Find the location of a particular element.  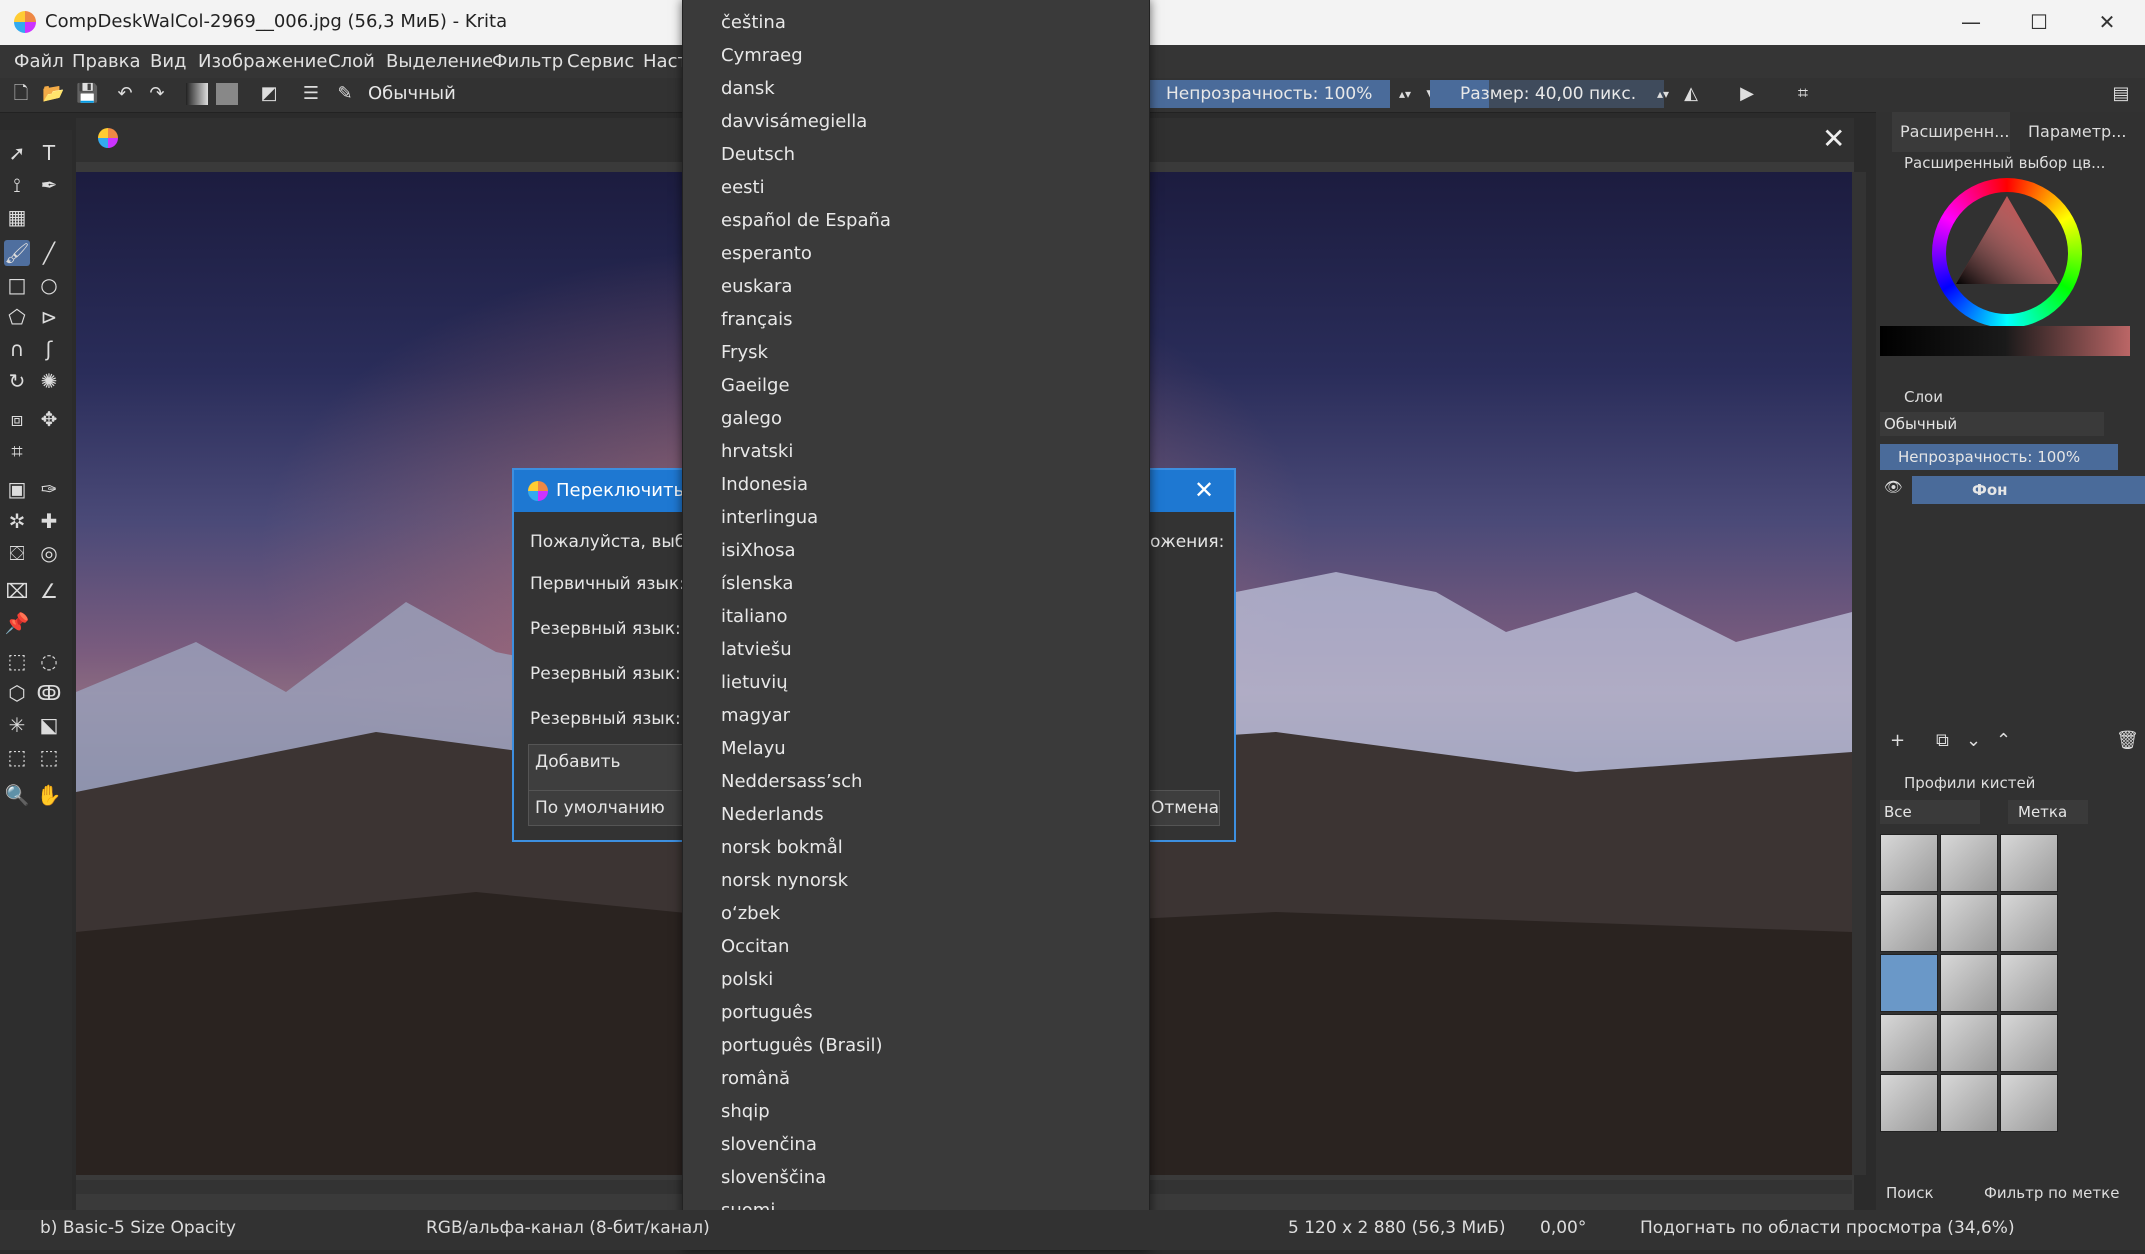

status-rotation: 0,00° is located at coordinates (1563, 1228).